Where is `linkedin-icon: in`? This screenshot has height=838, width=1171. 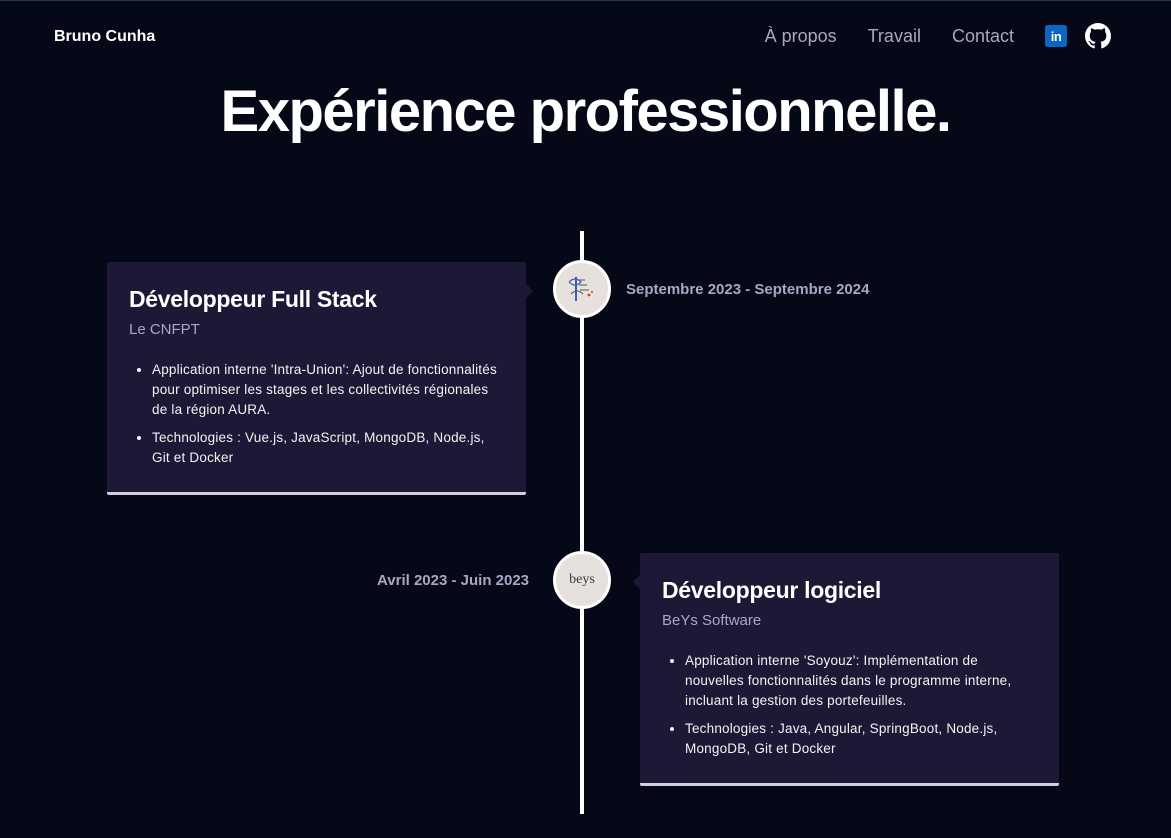 linkedin-icon: in is located at coordinates (1056, 36).